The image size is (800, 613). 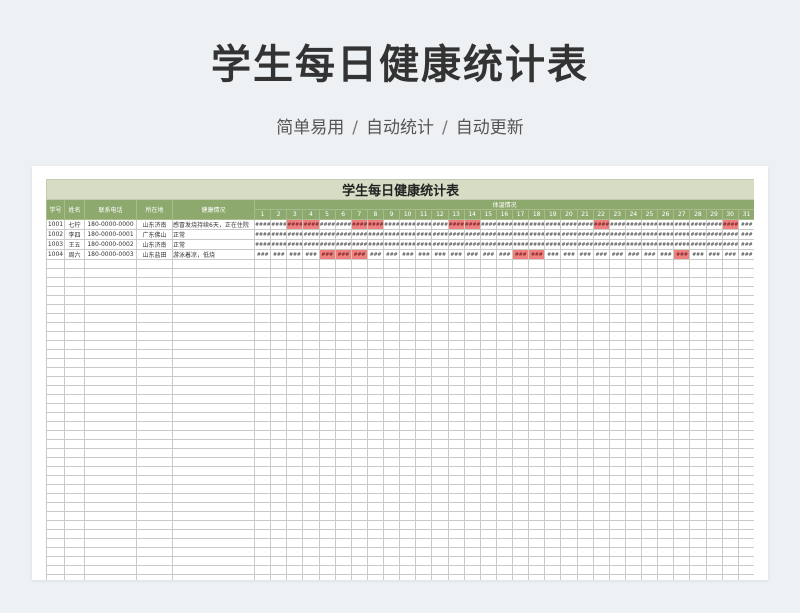 I want to click on day-header-2: 2, so click(x=279, y=214).